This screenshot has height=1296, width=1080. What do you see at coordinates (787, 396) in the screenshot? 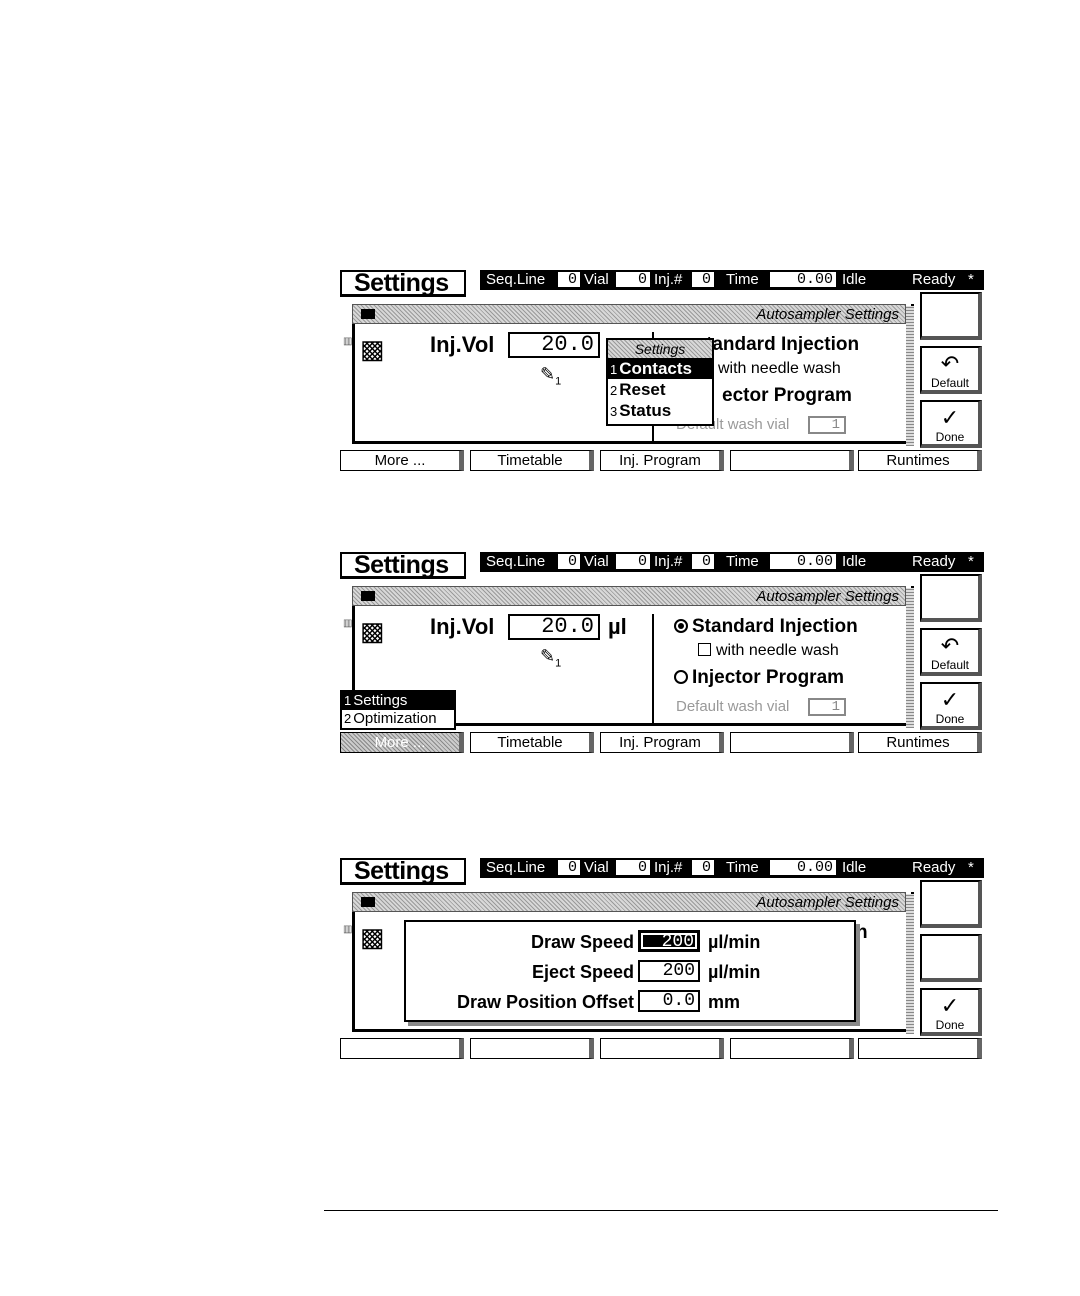
I see `option-injector-program: ector Program` at bounding box center [787, 396].